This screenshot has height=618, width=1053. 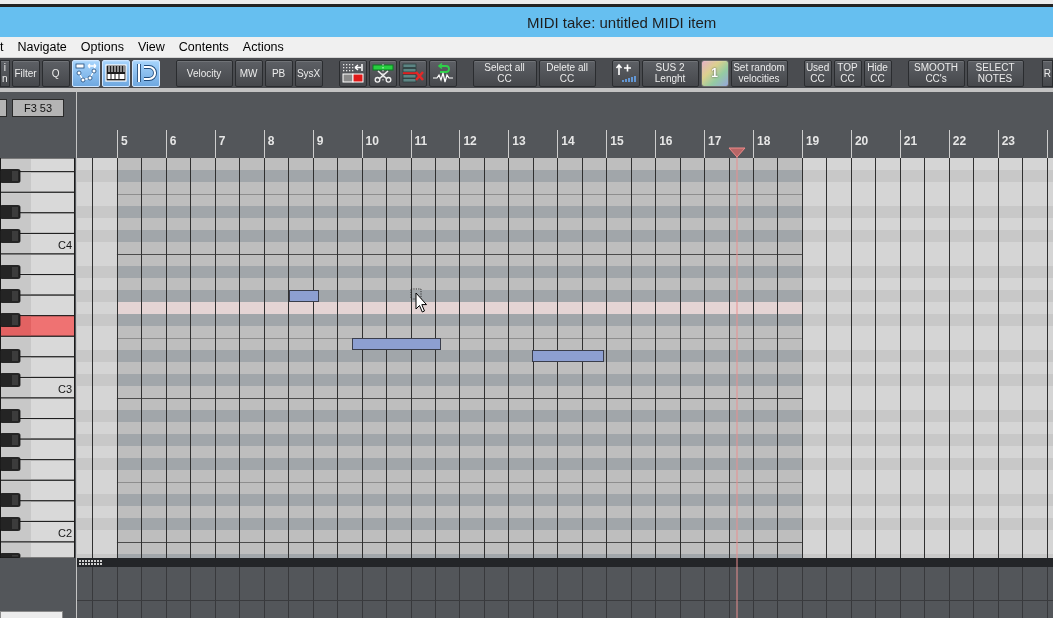 I want to click on bar-number: 18, so click(x=764, y=141).